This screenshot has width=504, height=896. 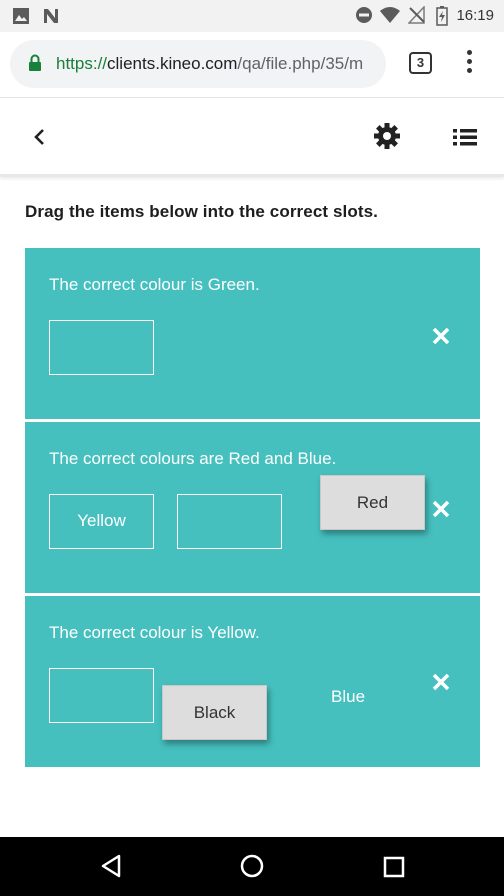 What do you see at coordinates (51, 16) in the screenshot?
I see `n-notification-icon` at bounding box center [51, 16].